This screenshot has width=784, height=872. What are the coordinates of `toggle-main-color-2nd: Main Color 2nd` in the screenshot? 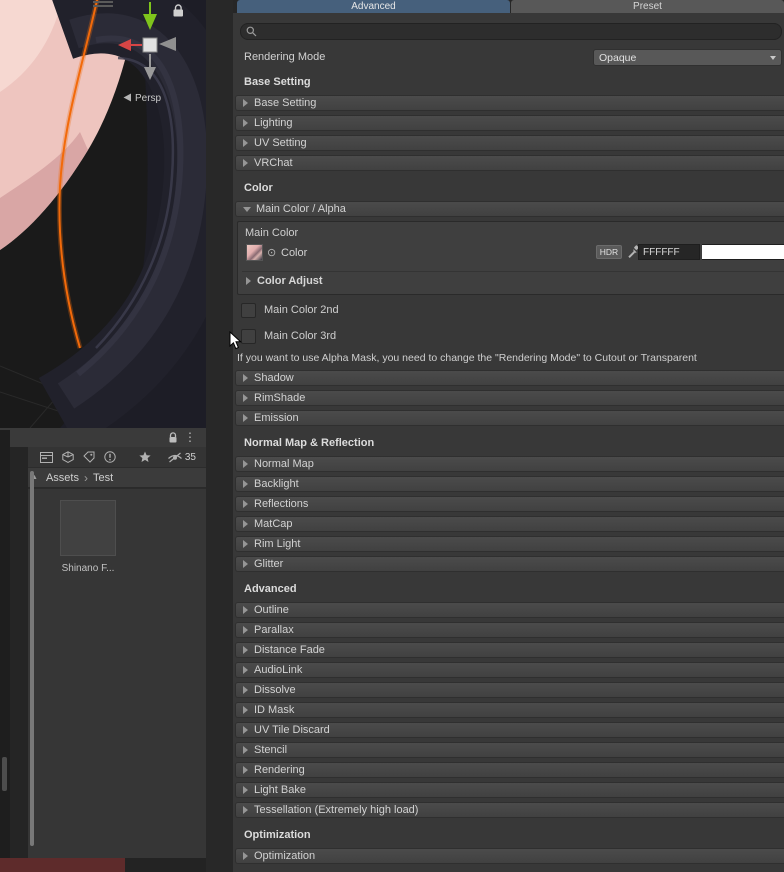 It's located at (512, 310).